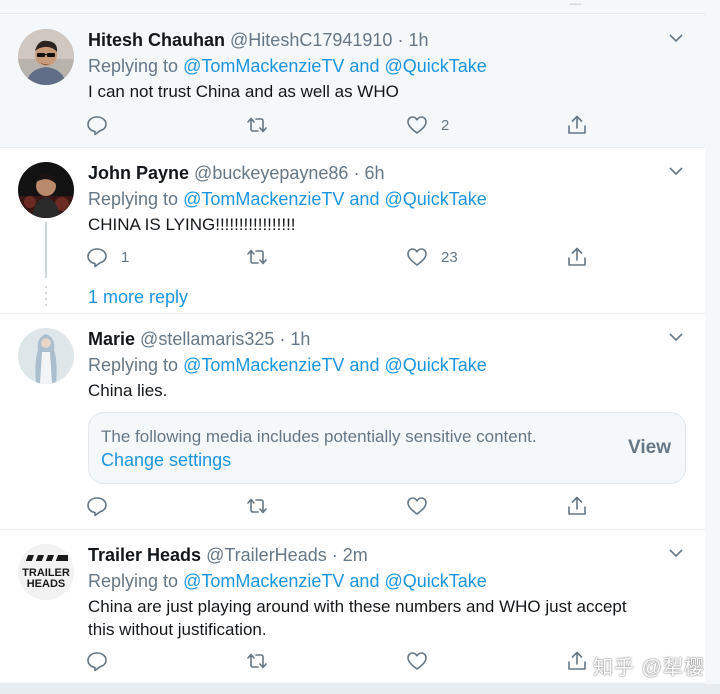 This screenshot has width=720, height=694. What do you see at coordinates (352, 7) in the screenshot?
I see `previous-tweet-edge: —` at bounding box center [352, 7].